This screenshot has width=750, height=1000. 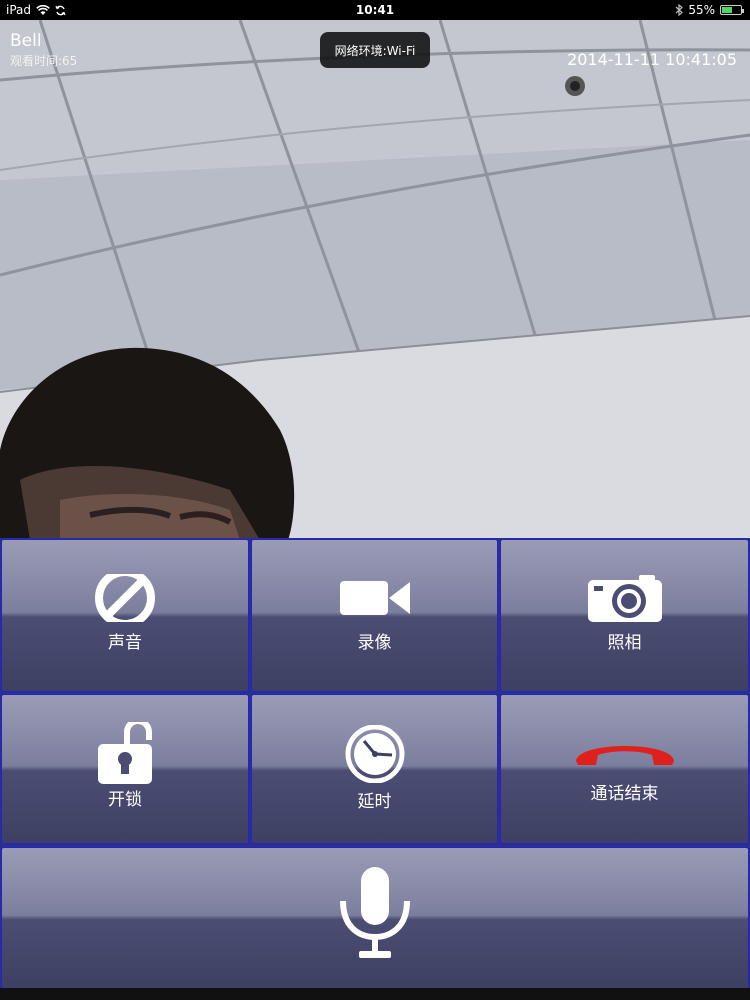 I want to click on status-right: 55%, so click(x=709, y=10).